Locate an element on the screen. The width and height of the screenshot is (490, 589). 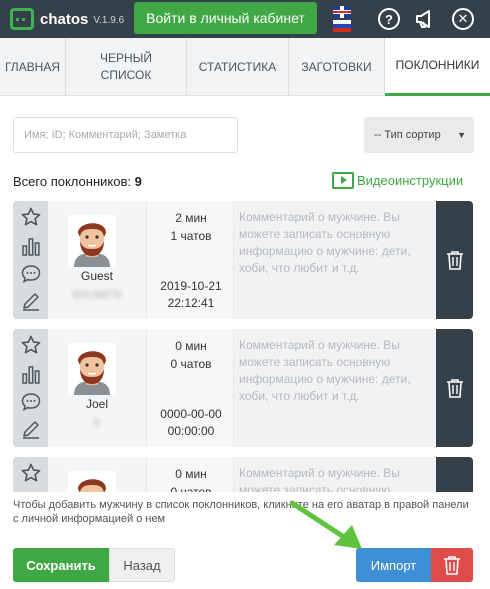
fan-id: 60134276 is located at coordinates (97, 295).